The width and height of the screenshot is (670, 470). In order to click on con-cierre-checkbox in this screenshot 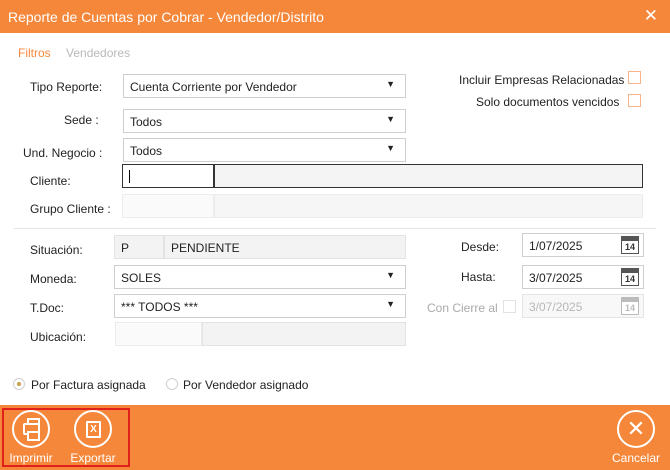, I will do `click(509, 306)`.